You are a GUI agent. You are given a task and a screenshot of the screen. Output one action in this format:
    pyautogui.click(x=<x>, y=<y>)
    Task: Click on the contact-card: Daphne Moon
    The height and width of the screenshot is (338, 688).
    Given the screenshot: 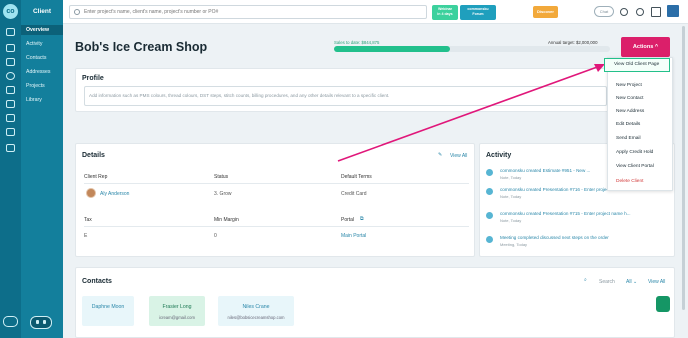 What is the action you would take?
    pyautogui.click(x=108, y=311)
    